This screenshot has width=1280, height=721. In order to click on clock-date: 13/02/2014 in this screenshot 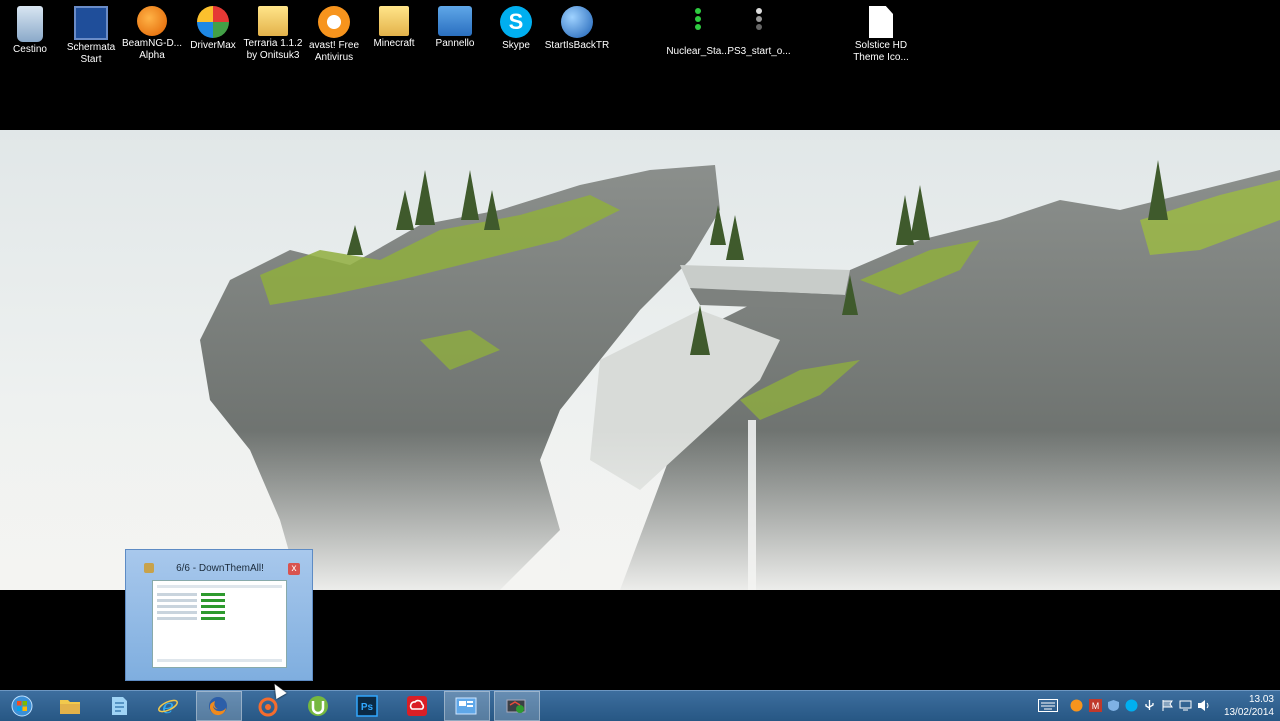, I will do `click(1248, 712)`.